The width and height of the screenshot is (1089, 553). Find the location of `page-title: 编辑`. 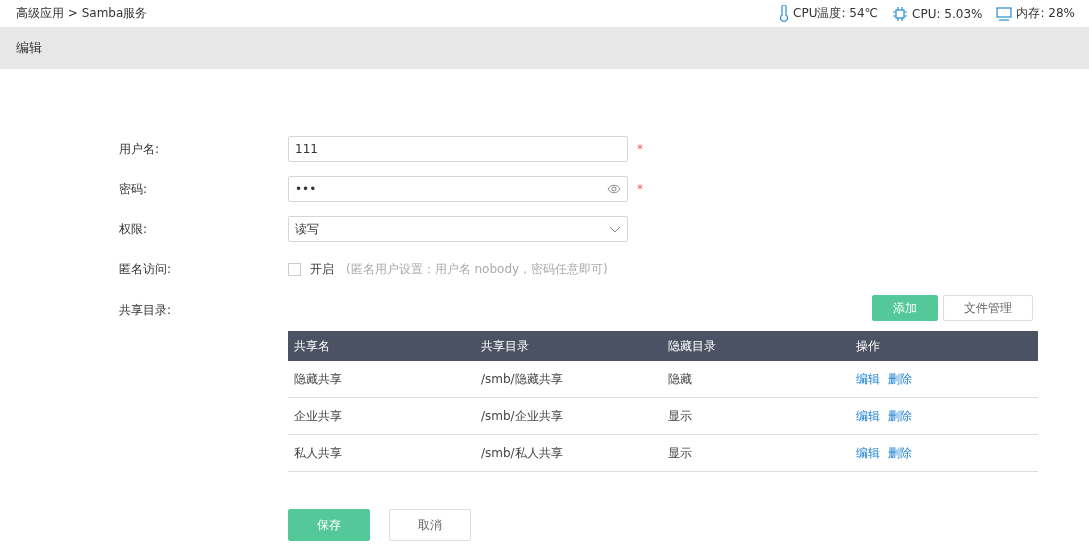

page-title: 编辑 is located at coordinates (29, 48).